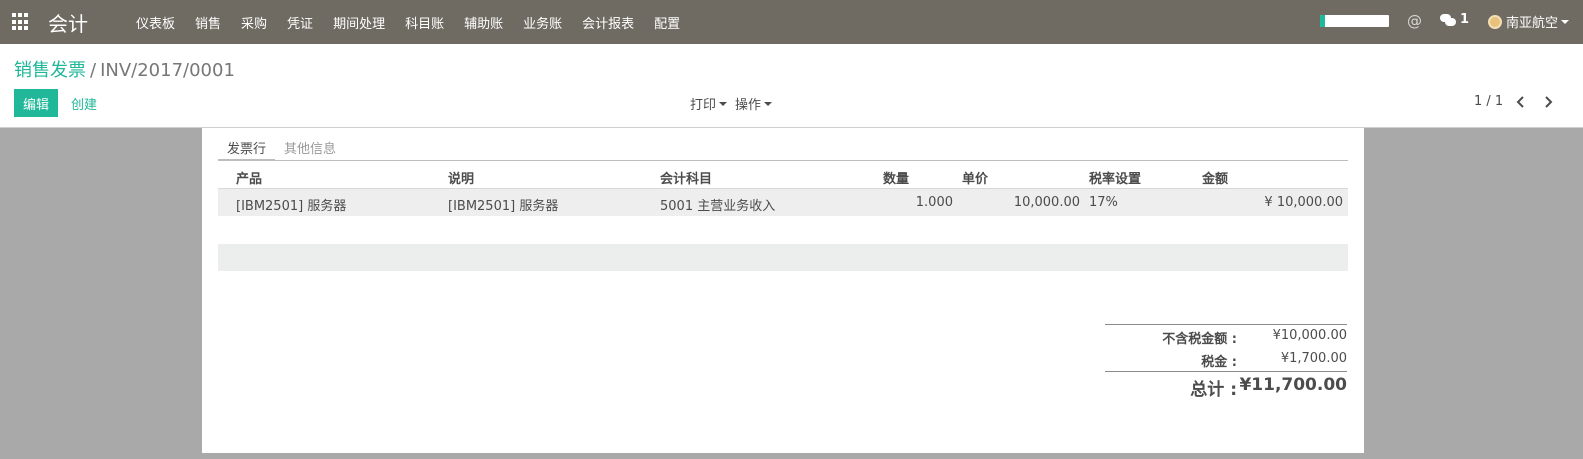 The image size is (1583, 459). I want to click on table-add-line-row, so click(783, 257).